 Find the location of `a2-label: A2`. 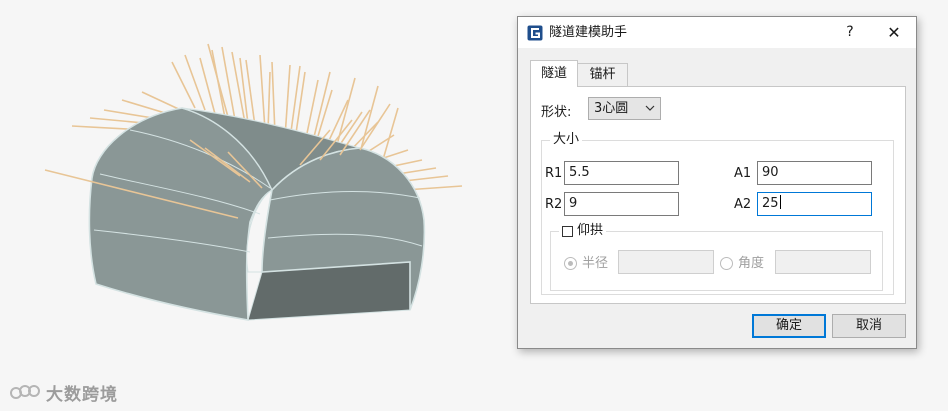

a2-label: A2 is located at coordinates (743, 204).